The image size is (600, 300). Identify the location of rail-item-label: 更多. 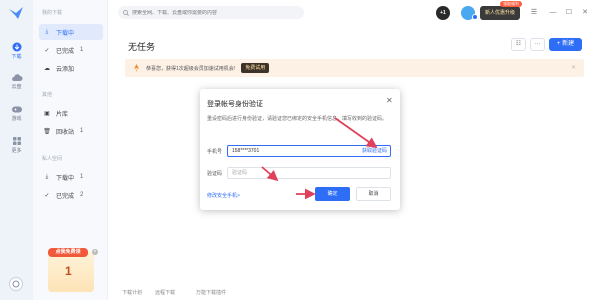
(16, 151).